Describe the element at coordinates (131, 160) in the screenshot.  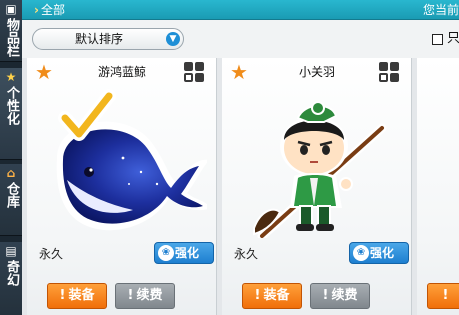
I see `blue-whale-image` at that location.